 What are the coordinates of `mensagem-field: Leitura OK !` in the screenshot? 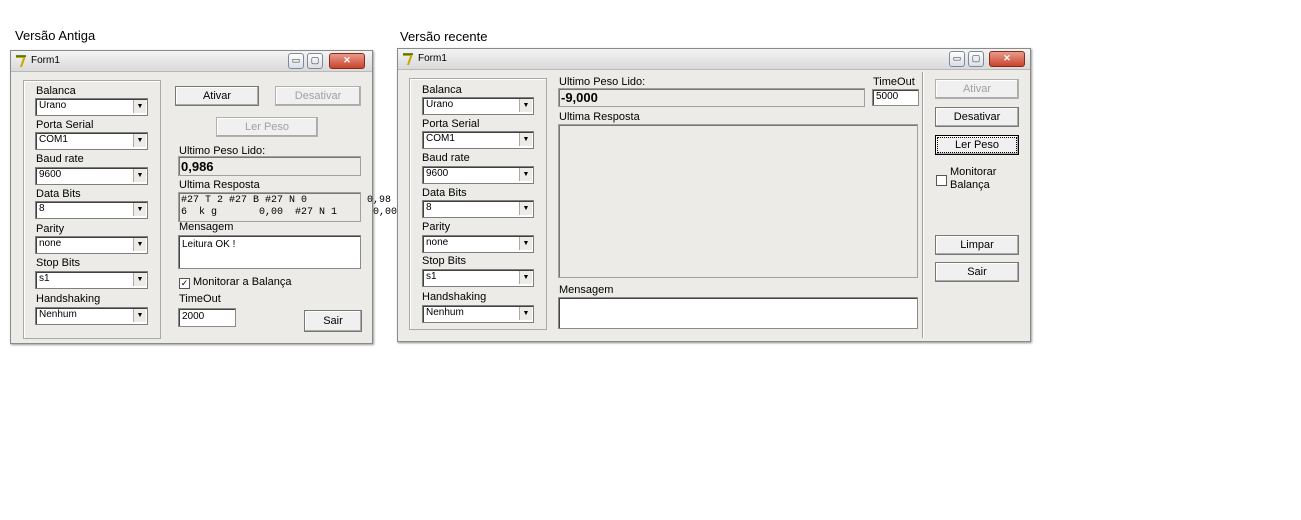 It's located at (269, 252).